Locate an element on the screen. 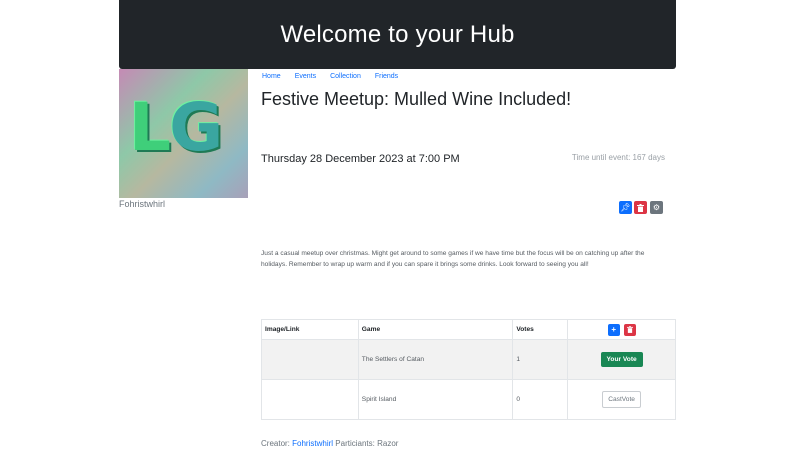  column-header-game: Game is located at coordinates (435, 329).